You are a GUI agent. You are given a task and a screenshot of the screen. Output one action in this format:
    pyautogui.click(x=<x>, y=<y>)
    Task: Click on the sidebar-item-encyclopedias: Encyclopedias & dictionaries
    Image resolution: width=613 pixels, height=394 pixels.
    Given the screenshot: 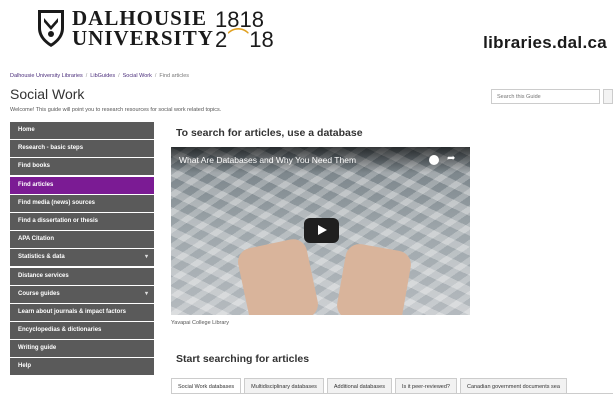 What is the action you would take?
    pyautogui.click(x=82, y=331)
    